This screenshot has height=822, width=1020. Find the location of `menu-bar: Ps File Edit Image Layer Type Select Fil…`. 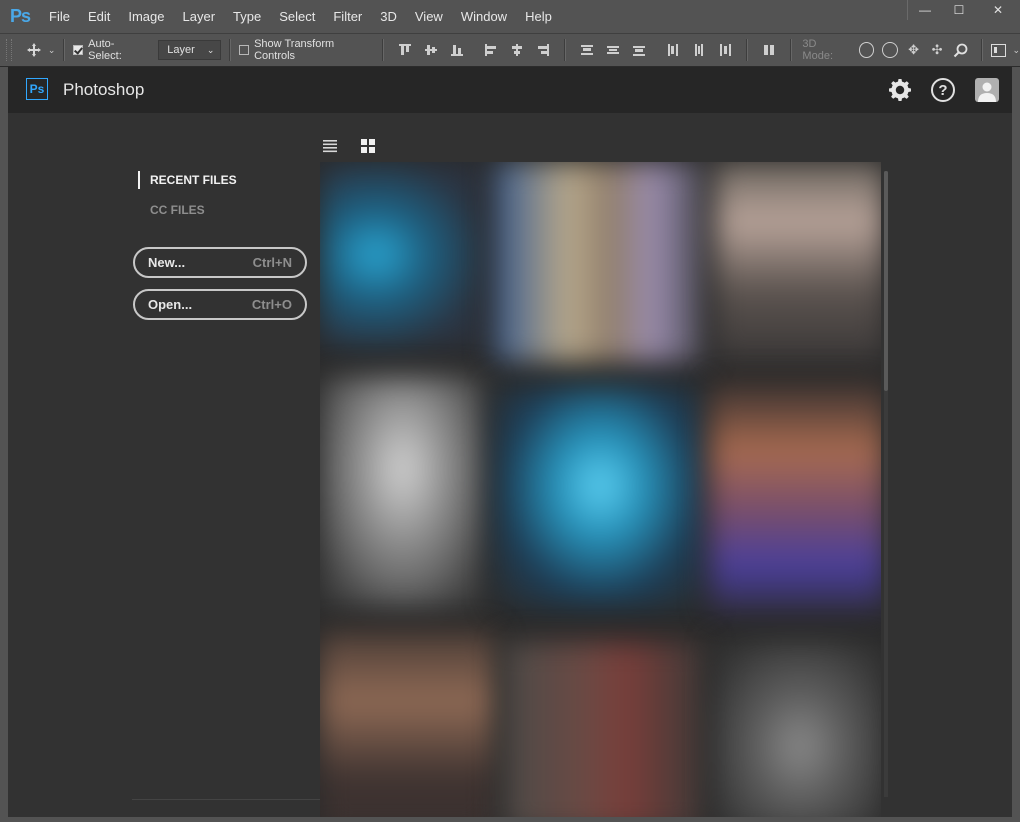

menu-bar: Ps File Edit Image Layer Type Select Fil… is located at coordinates (510, 16).